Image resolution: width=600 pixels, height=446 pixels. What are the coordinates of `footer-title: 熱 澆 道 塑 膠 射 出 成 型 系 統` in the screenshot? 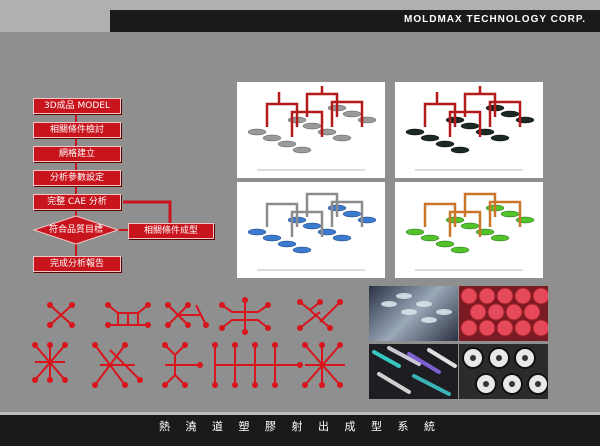 It's located at (300, 426).